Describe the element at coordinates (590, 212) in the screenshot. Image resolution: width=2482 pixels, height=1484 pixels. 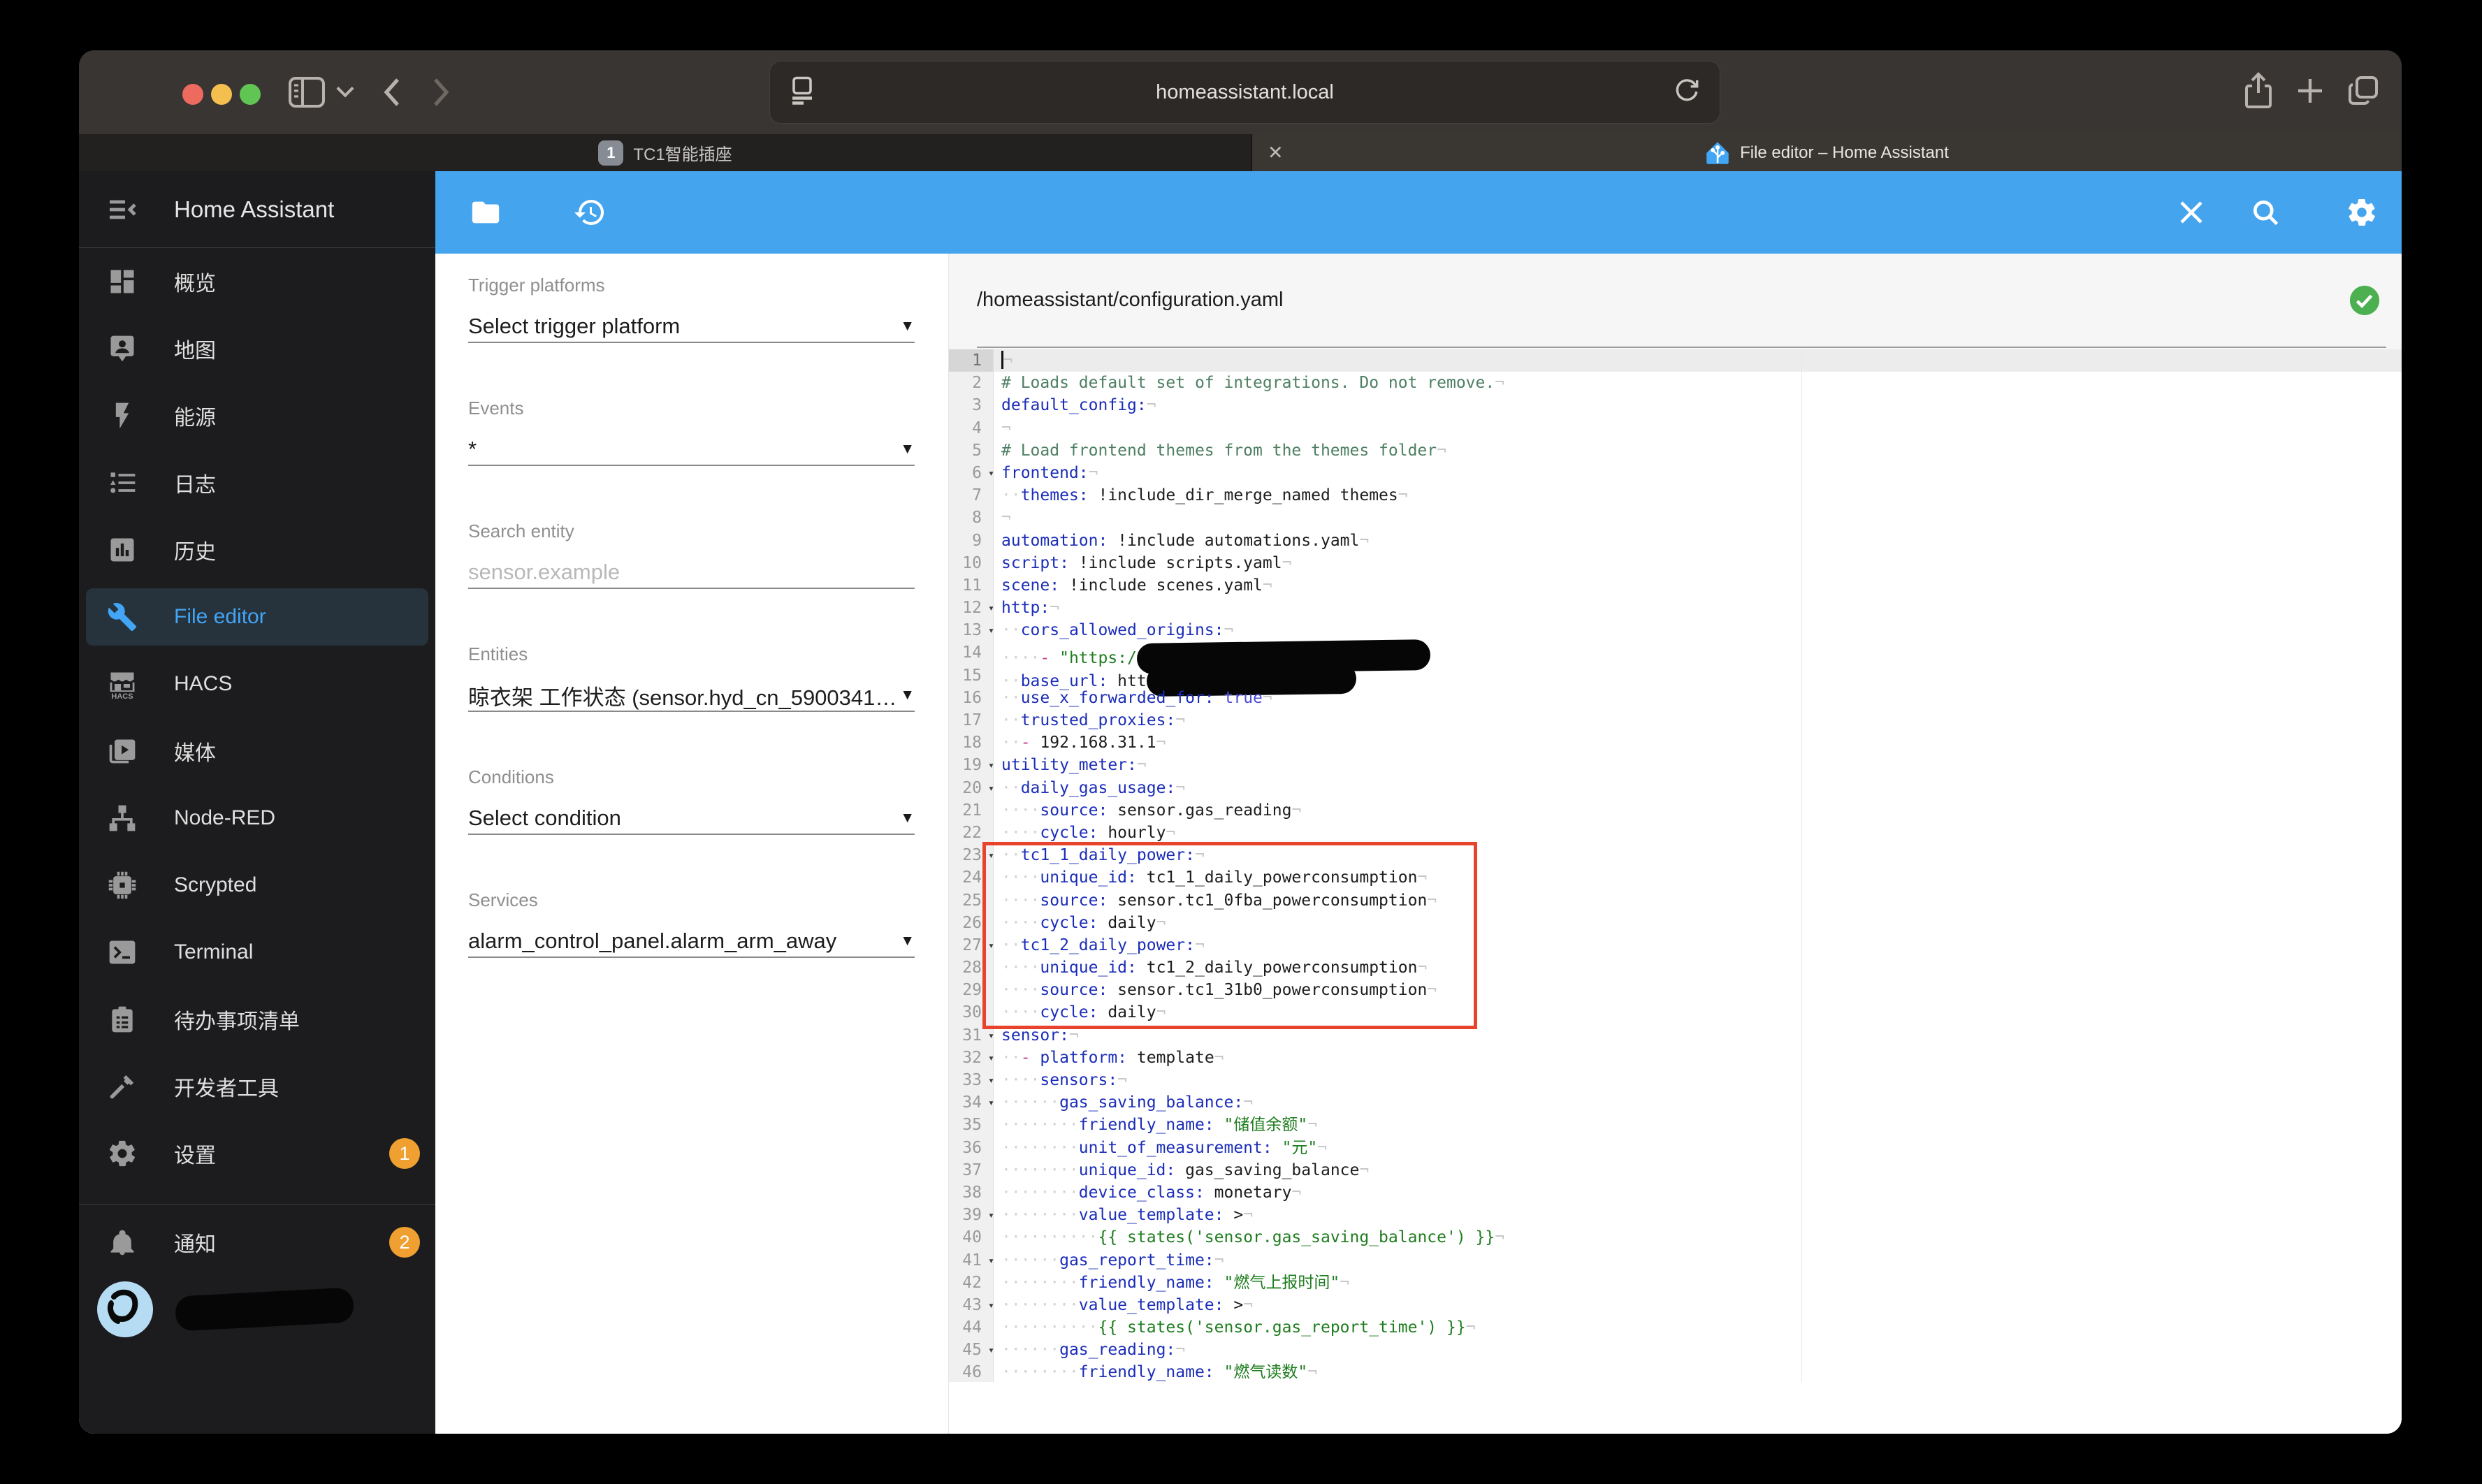
I see `history-icon` at that location.